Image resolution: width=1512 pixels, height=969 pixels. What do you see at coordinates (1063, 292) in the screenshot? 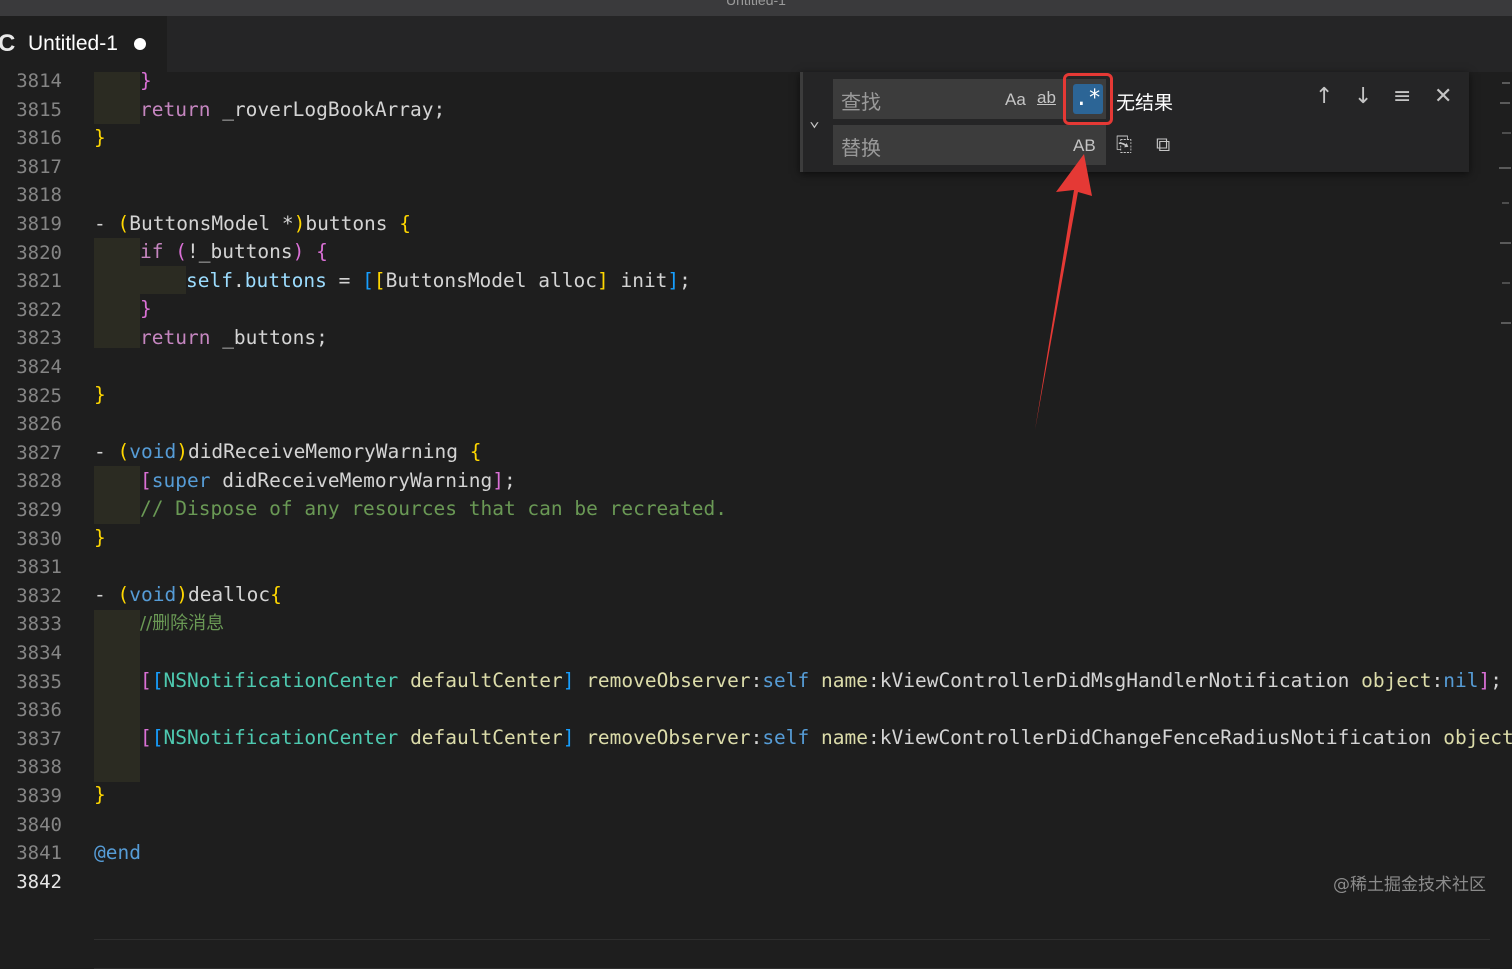
I see `annotation-arrow` at bounding box center [1063, 292].